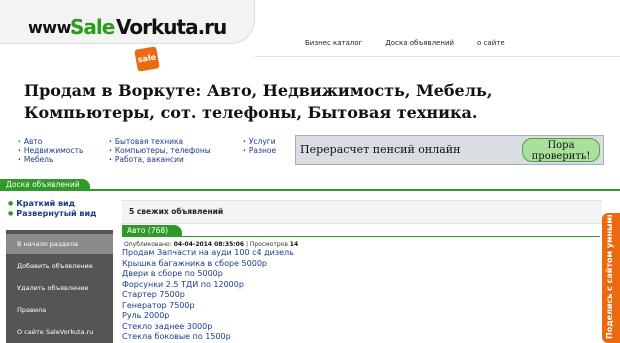  Describe the element at coordinates (357, 337) in the screenshot. I see `ad-line: Стекла боковые по 1500р` at that location.